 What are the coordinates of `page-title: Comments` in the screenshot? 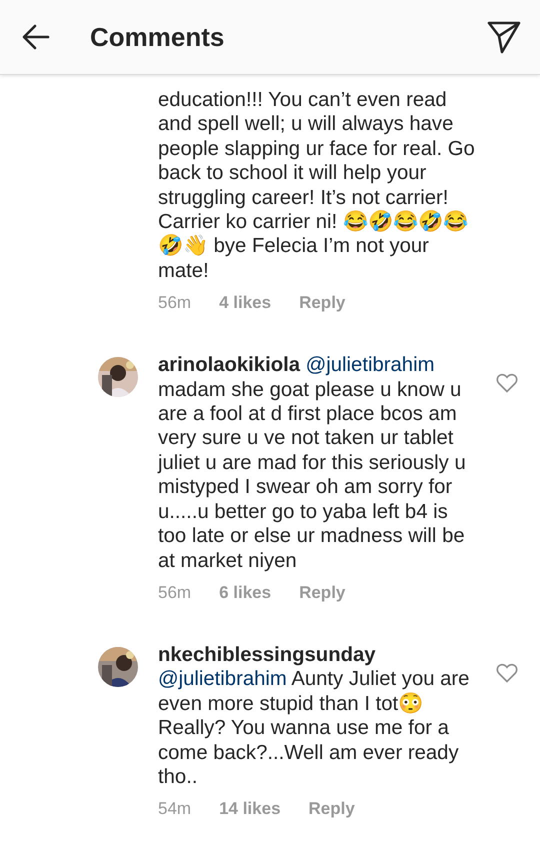 It's located at (158, 37).